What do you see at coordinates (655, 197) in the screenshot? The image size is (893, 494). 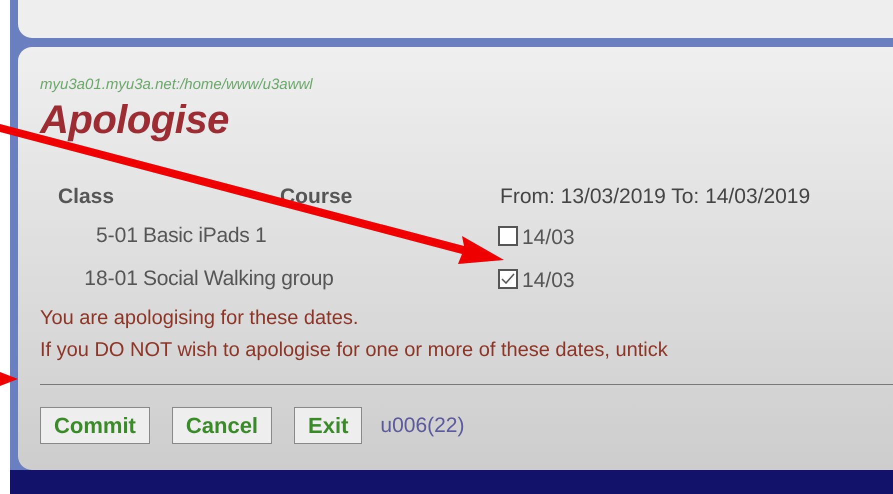 I see `date-range: From: 13/03/2019 To: 14/03/2019` at bounding box center [655, 197].